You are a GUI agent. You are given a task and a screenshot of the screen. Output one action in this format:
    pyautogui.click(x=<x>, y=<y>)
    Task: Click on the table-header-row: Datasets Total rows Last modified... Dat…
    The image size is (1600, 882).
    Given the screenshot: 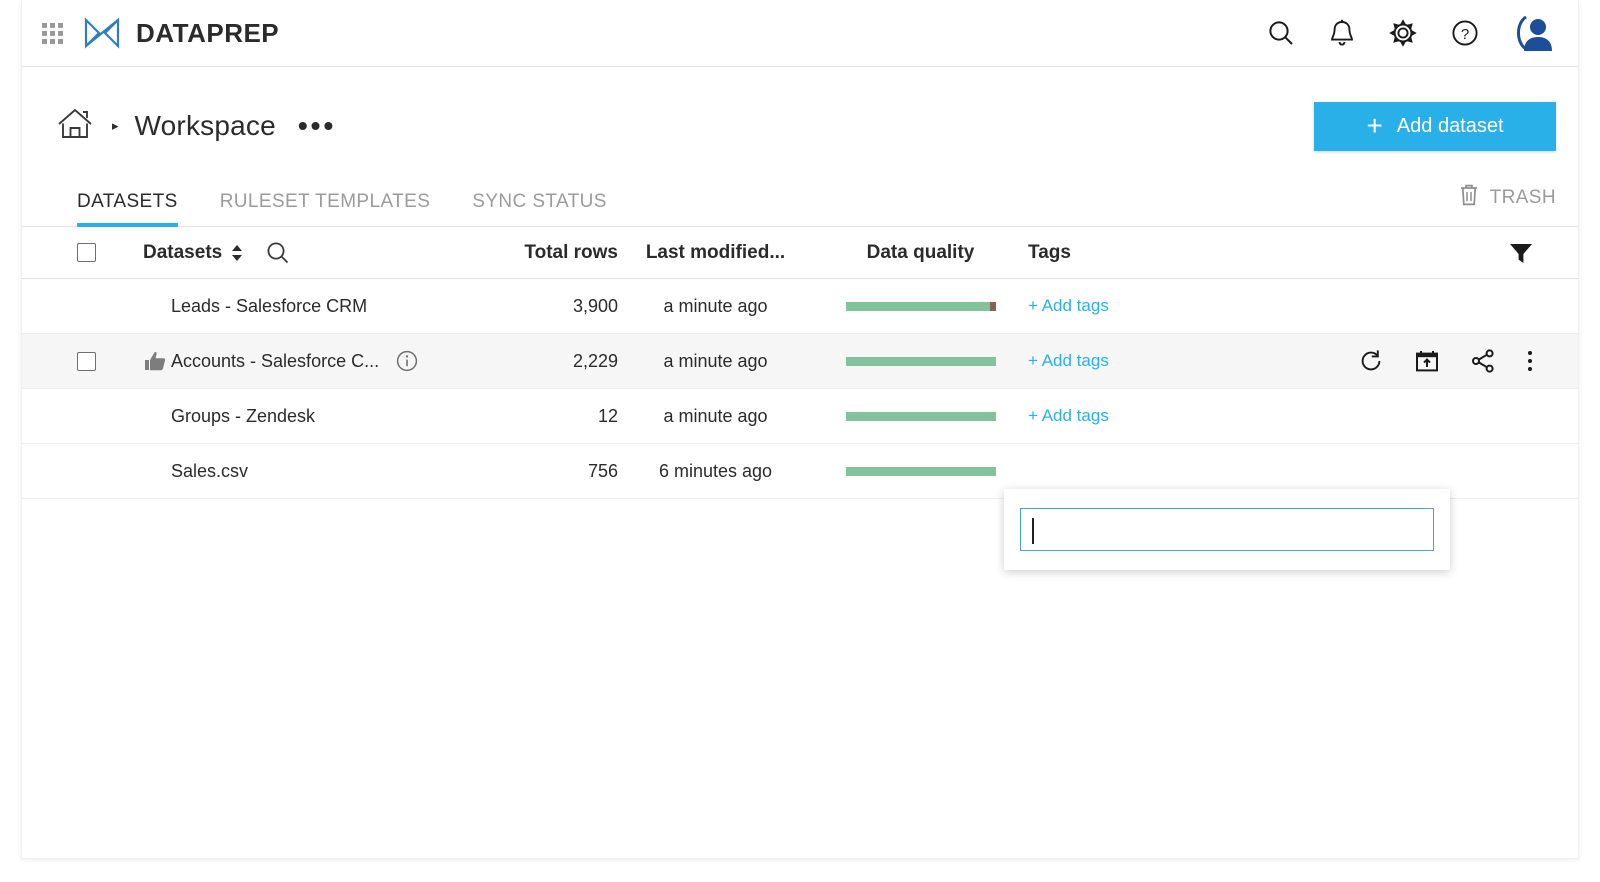 What is the action you would take?
    pyautogui.click(x=800, y=253)
    